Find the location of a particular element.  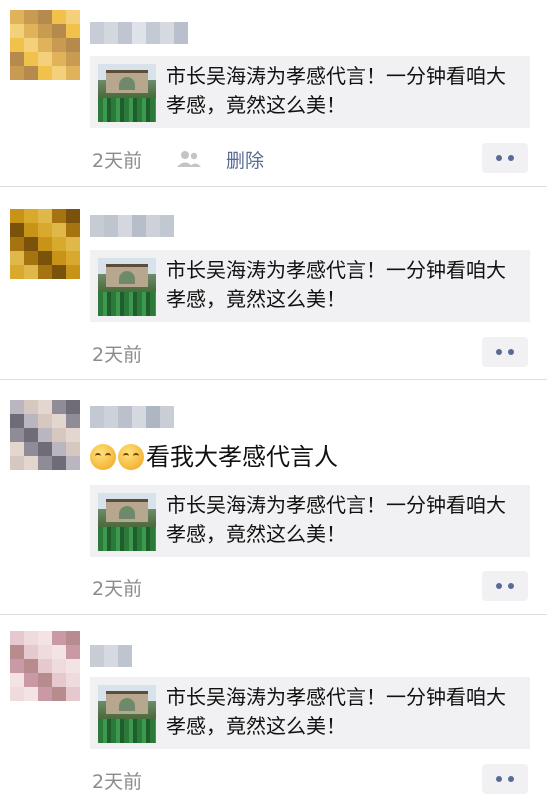

post-text: 看我大孝感代言人 is located at coordinates (308, 457).